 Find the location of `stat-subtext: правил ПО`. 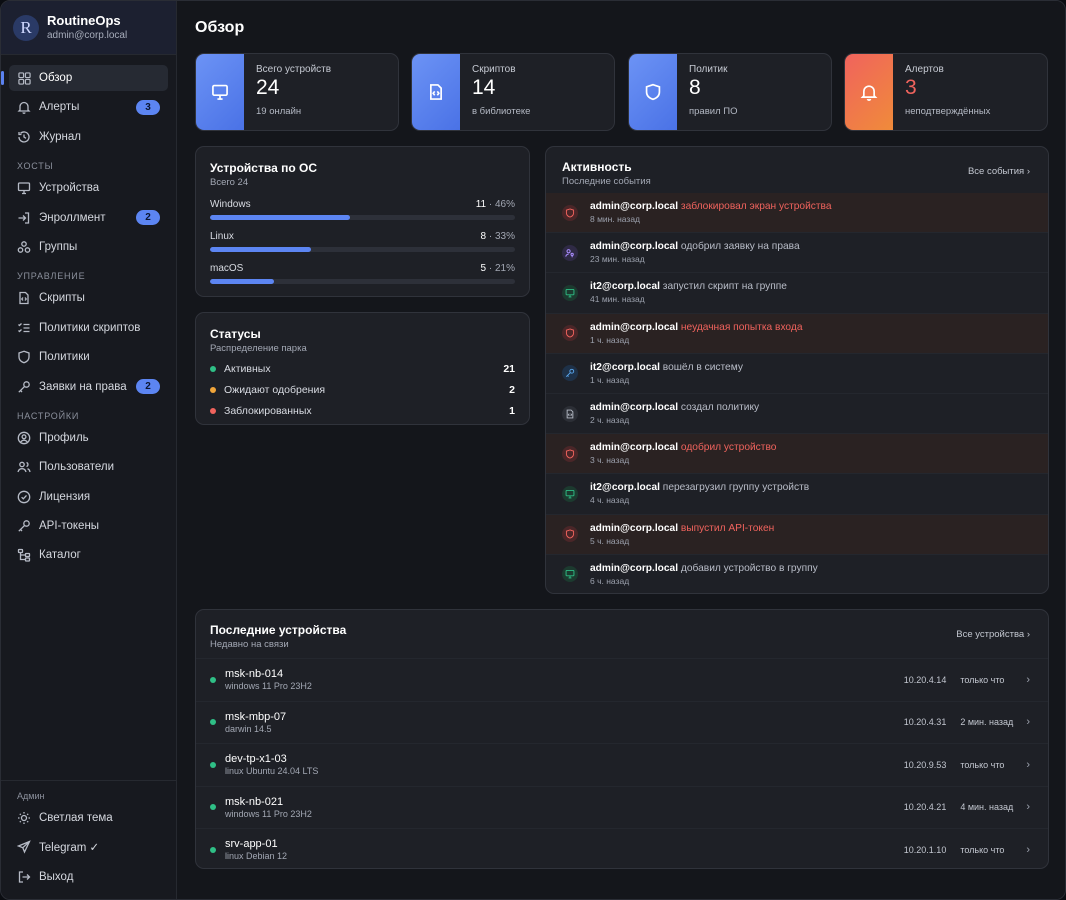

stat-subtext: правил ПО is located at coordinates (713, 111).